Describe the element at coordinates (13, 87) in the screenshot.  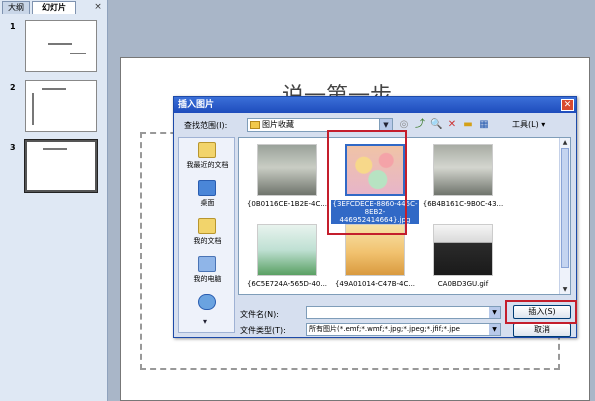
I see `slide-number: 2` at that location.